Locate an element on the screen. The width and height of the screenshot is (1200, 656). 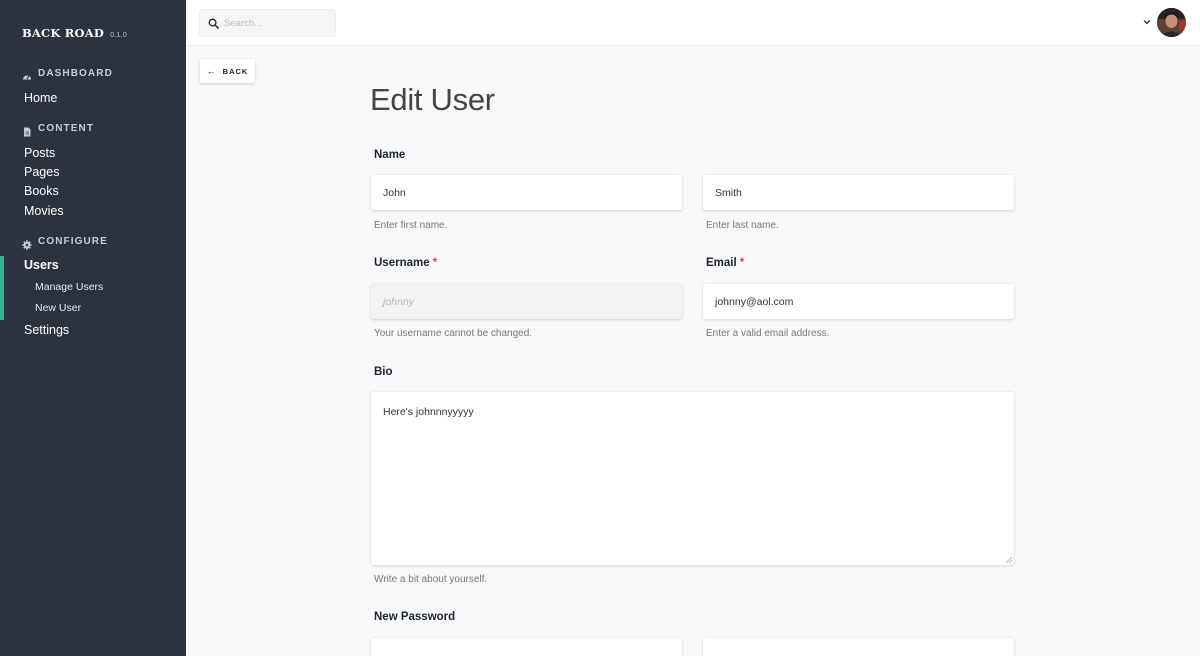
resize-handle-icon is located at coordinates (1009, 560).